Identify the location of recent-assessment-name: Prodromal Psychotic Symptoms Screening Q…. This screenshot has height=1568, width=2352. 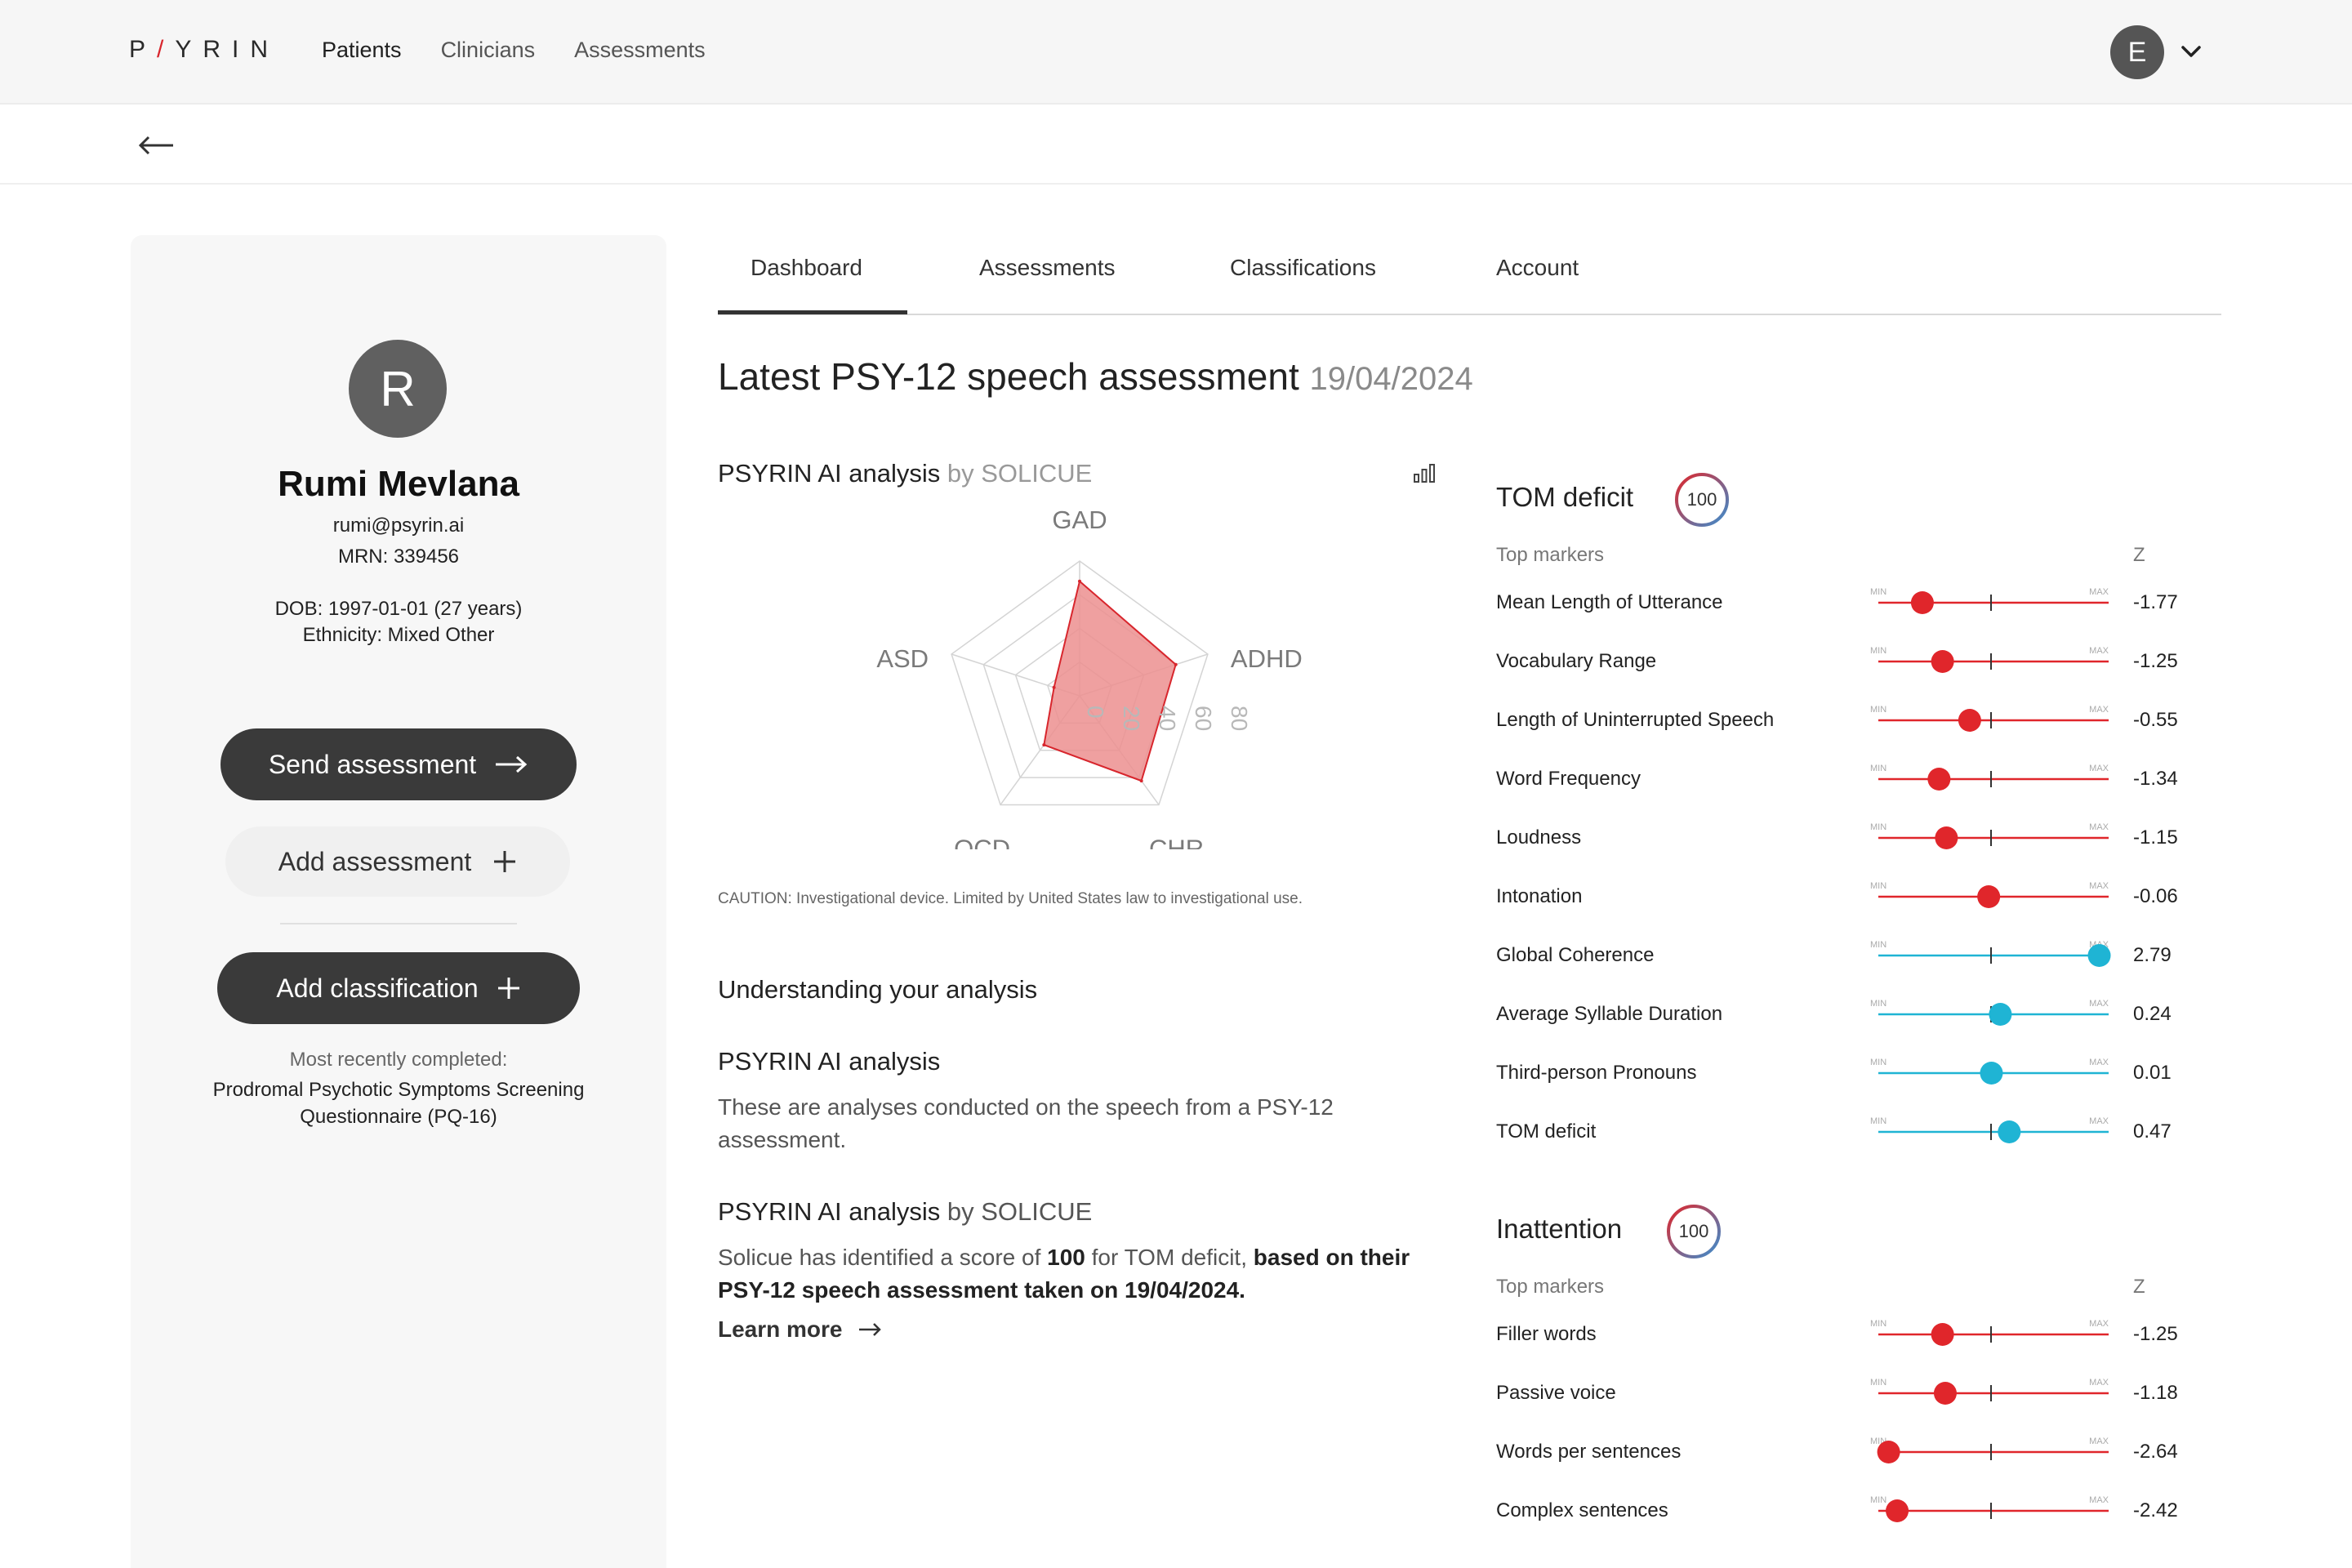
(398, 1103).